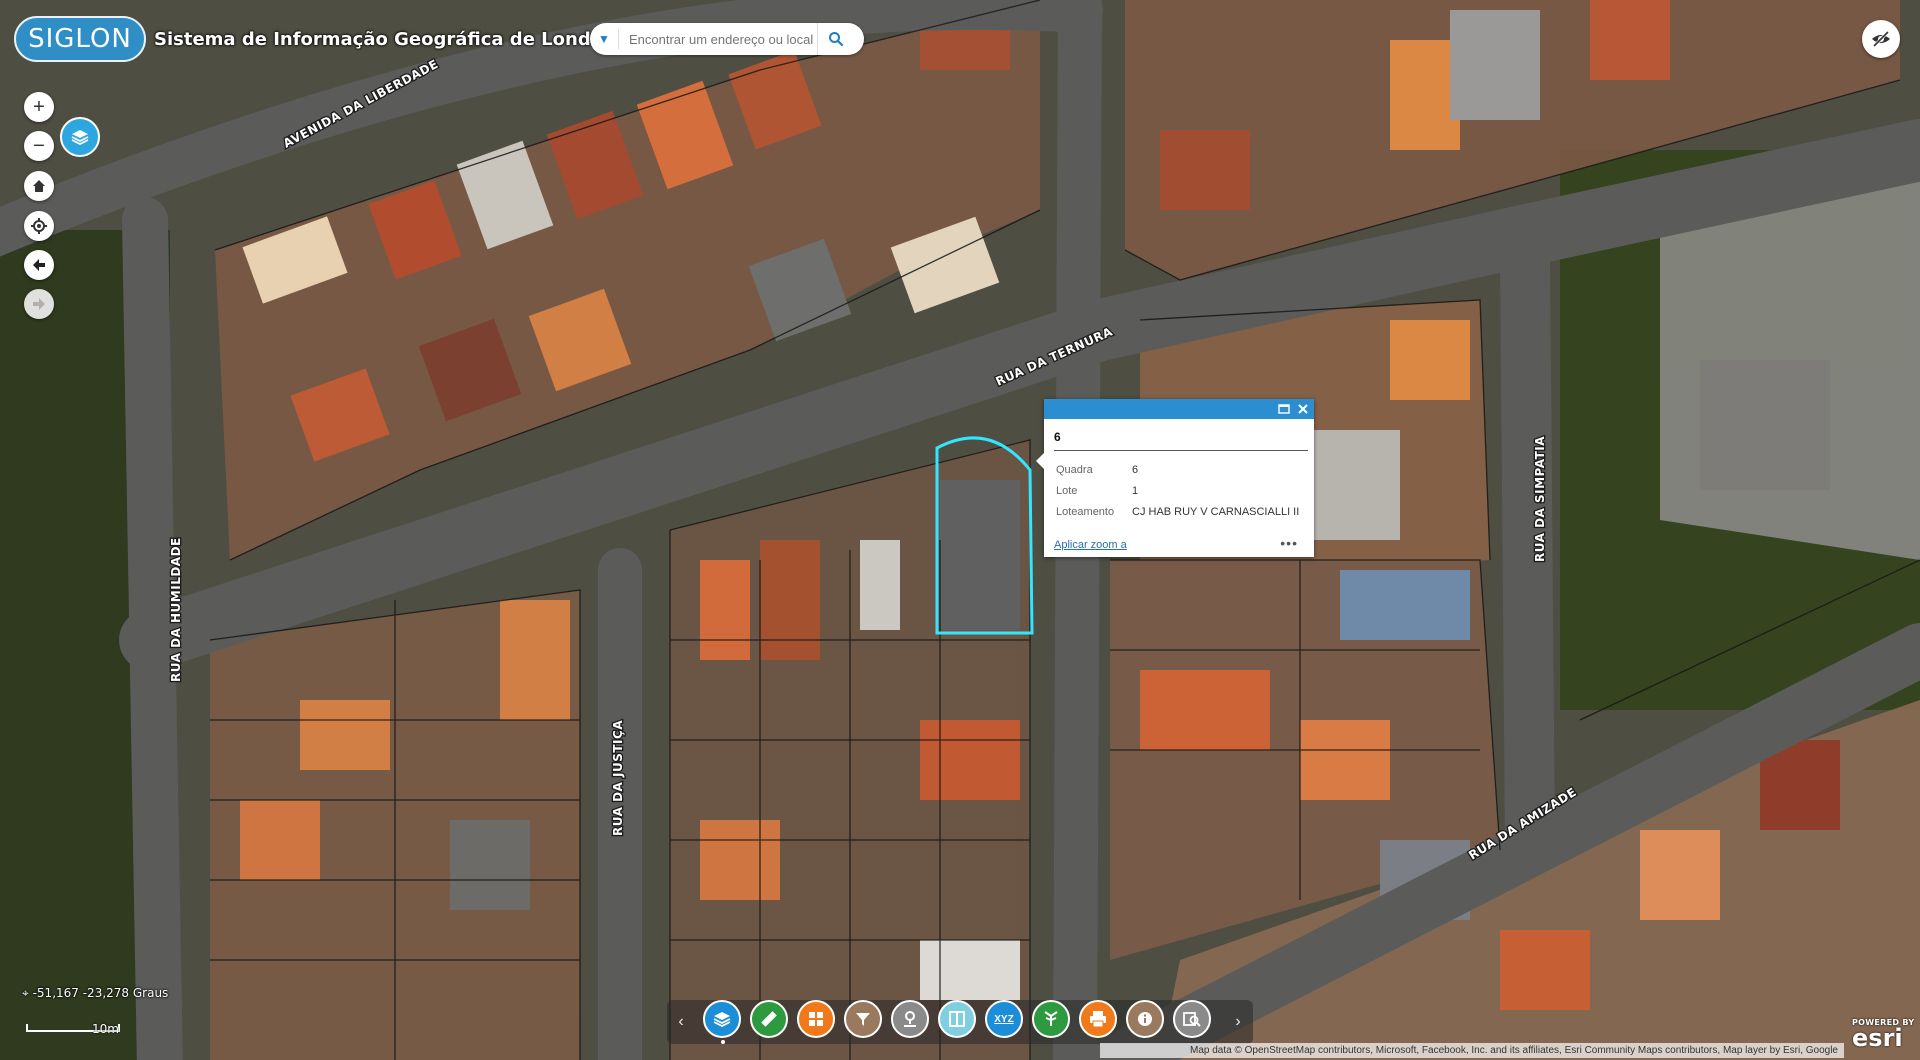 The height and width of the screenshot is (1060, 1920). I want to click on swipe-icon, so click(957, 1019).